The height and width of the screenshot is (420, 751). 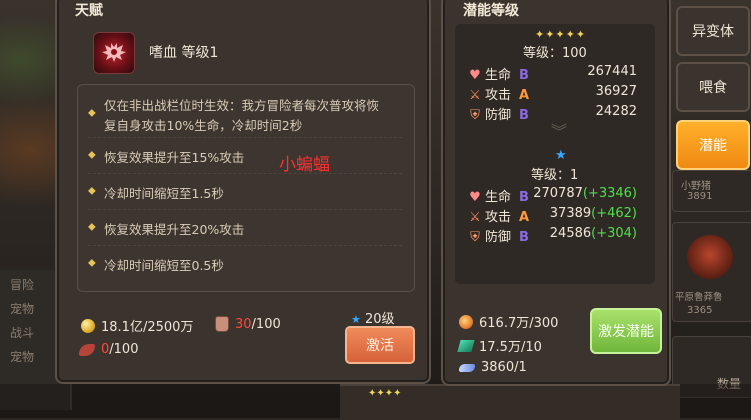 What do you see at coordinates (466, 345) in the screenshot?
I see `green-crystal-icon` at bounding box center [466, 345].